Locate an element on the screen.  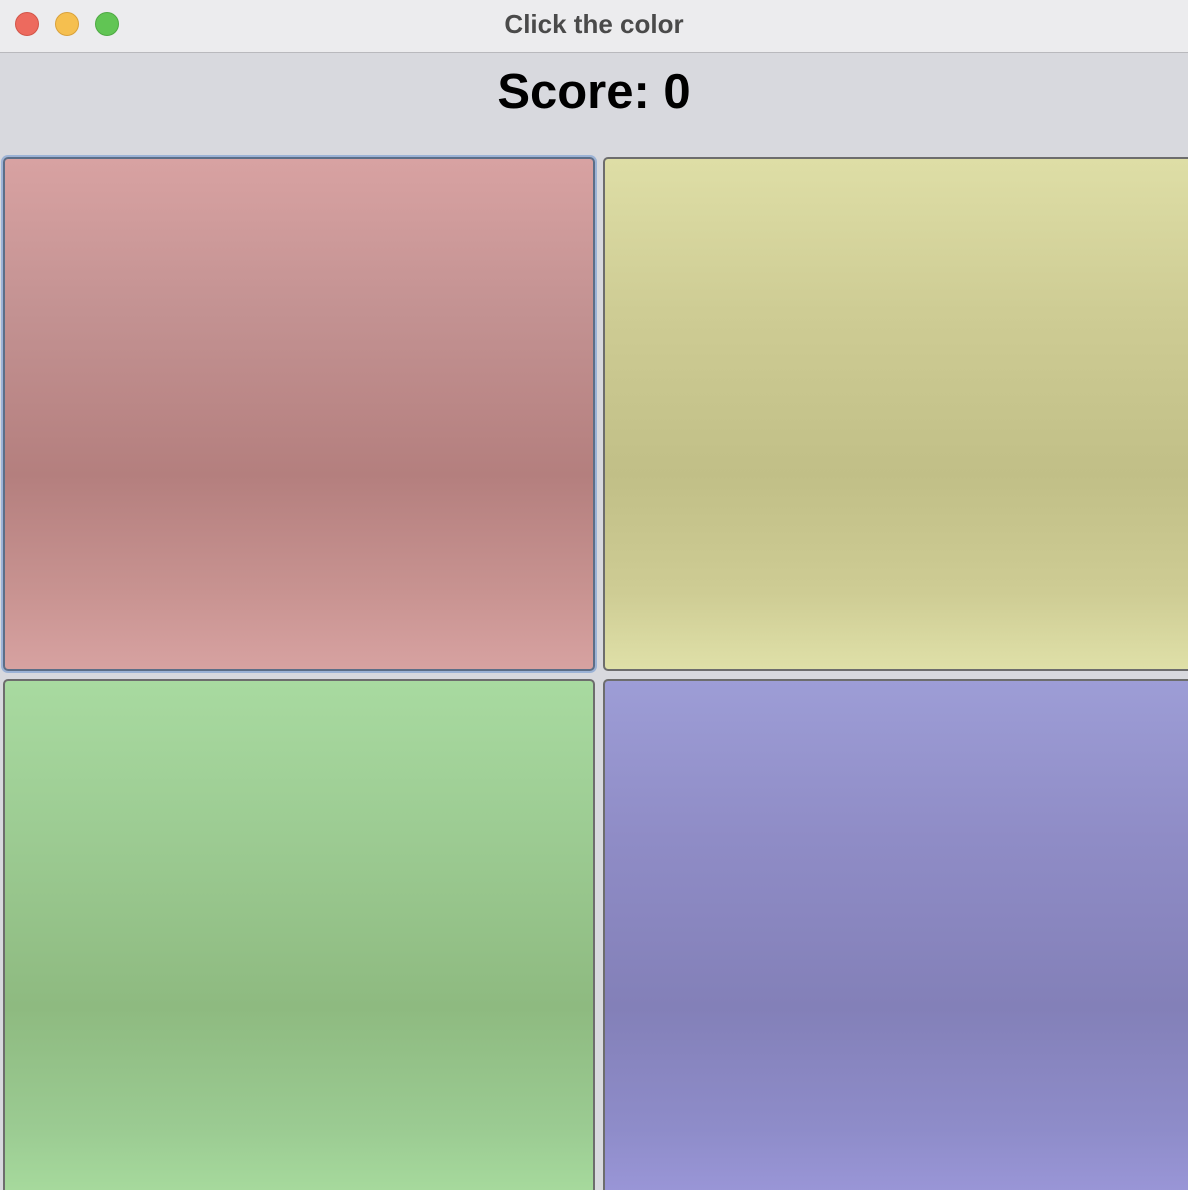
score-label: Score: 0 is located at coordinates (594, 92).